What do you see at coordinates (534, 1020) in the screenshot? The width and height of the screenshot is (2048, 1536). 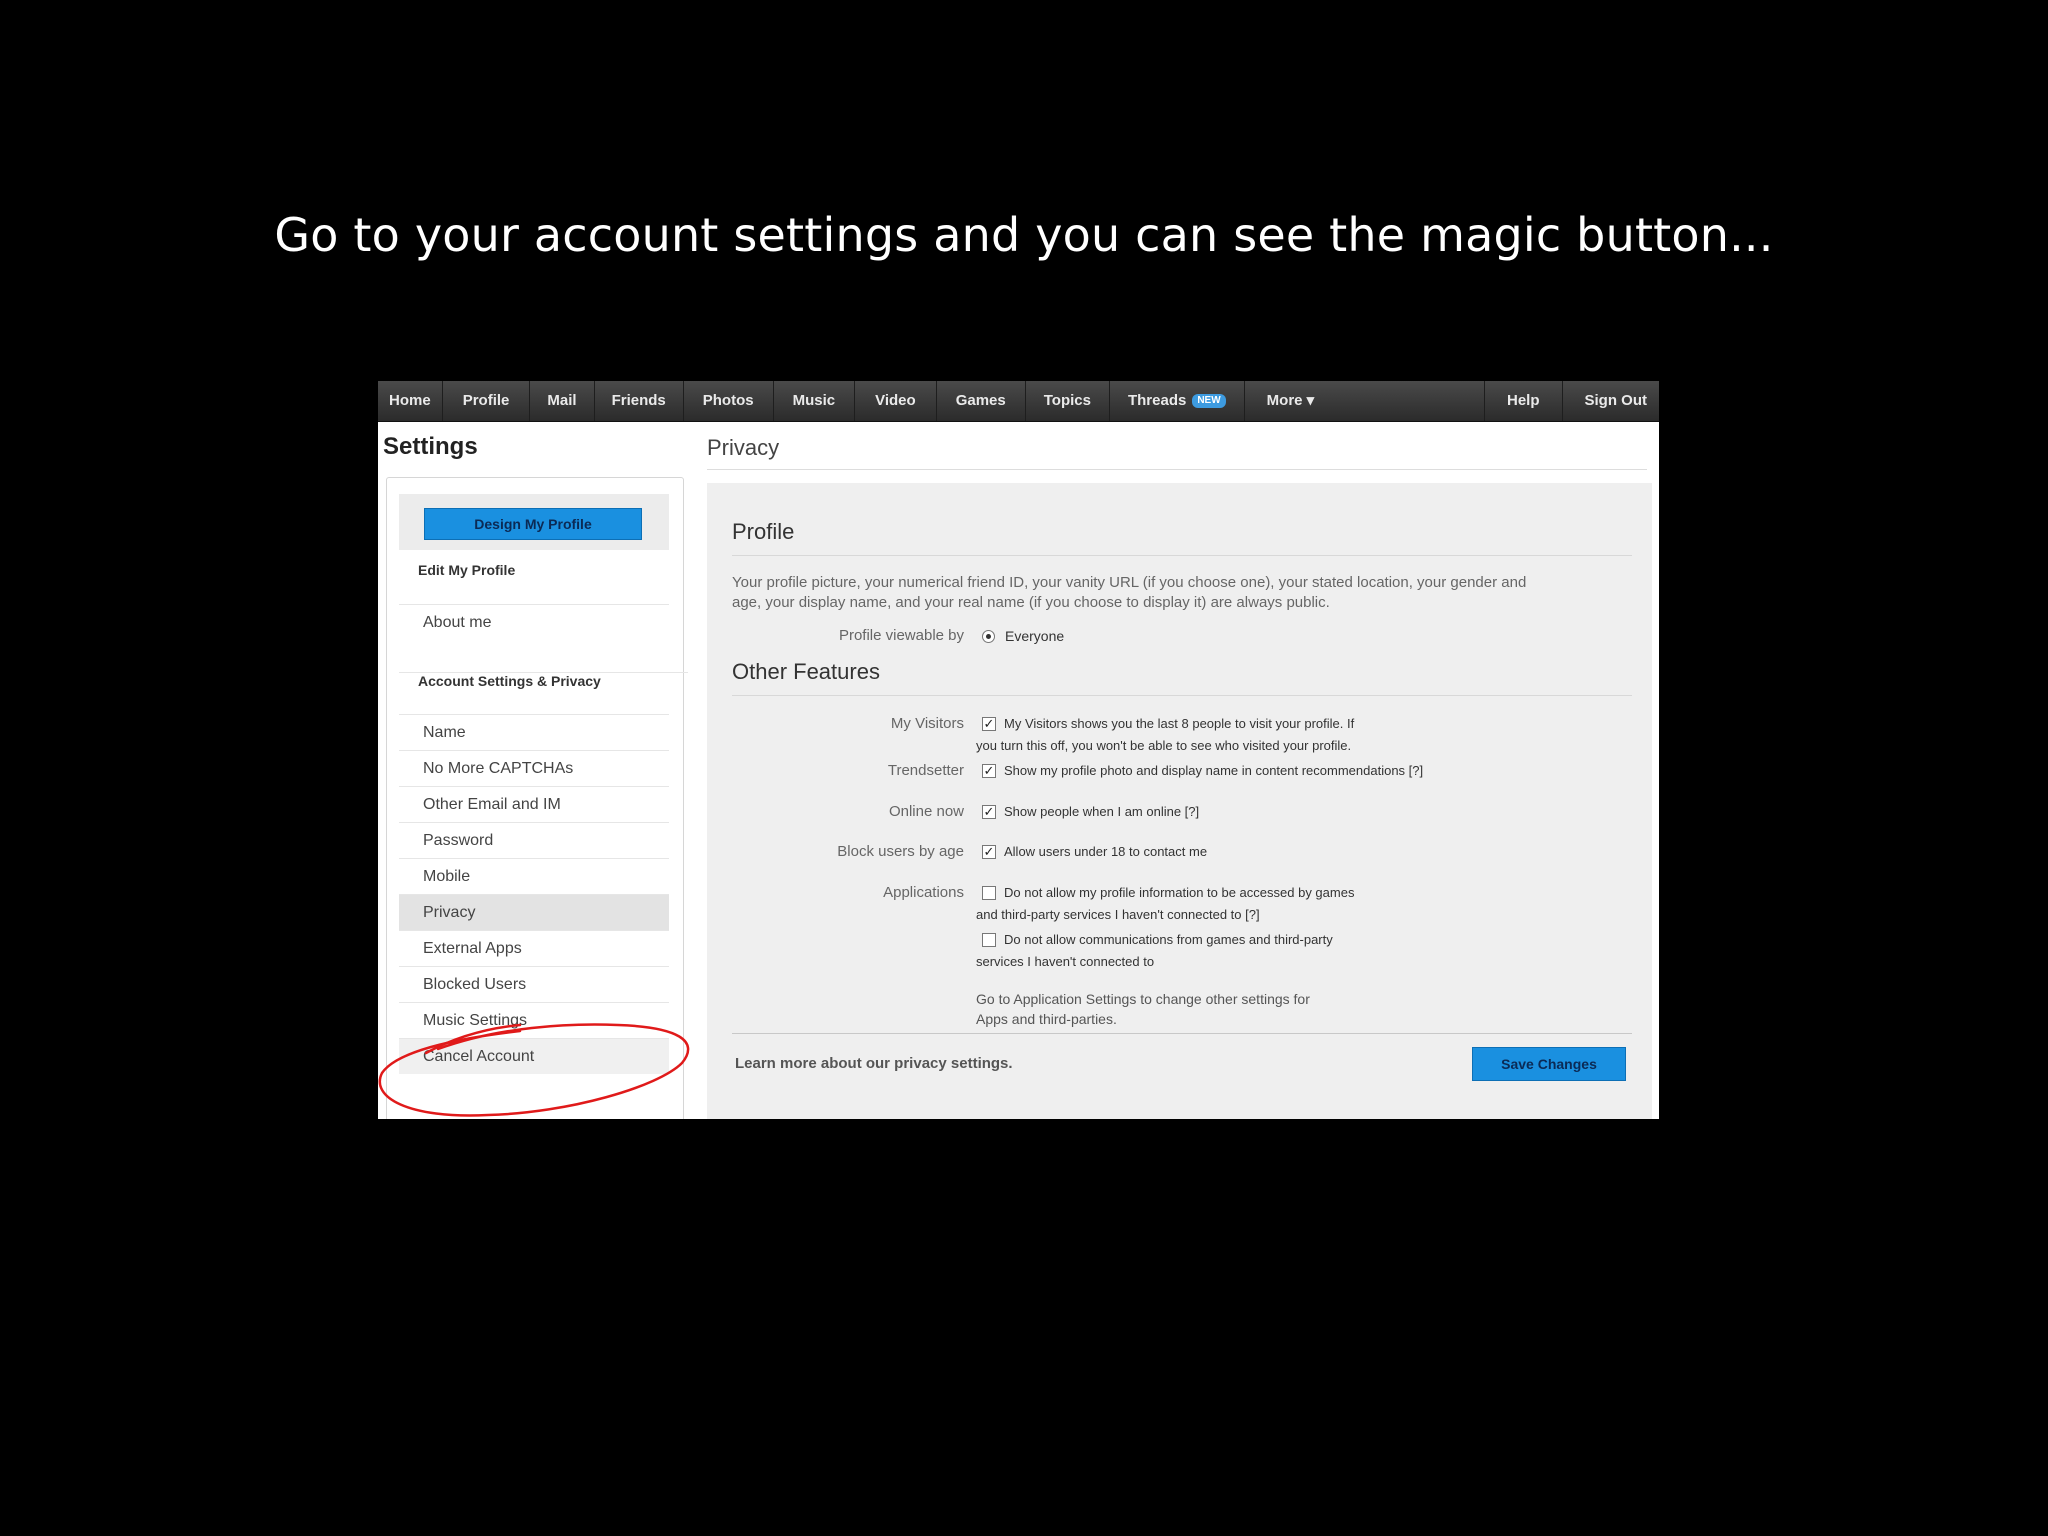 I see `sidebar-item-music-settings: Music Settings` at bounding box center [534, 1020].